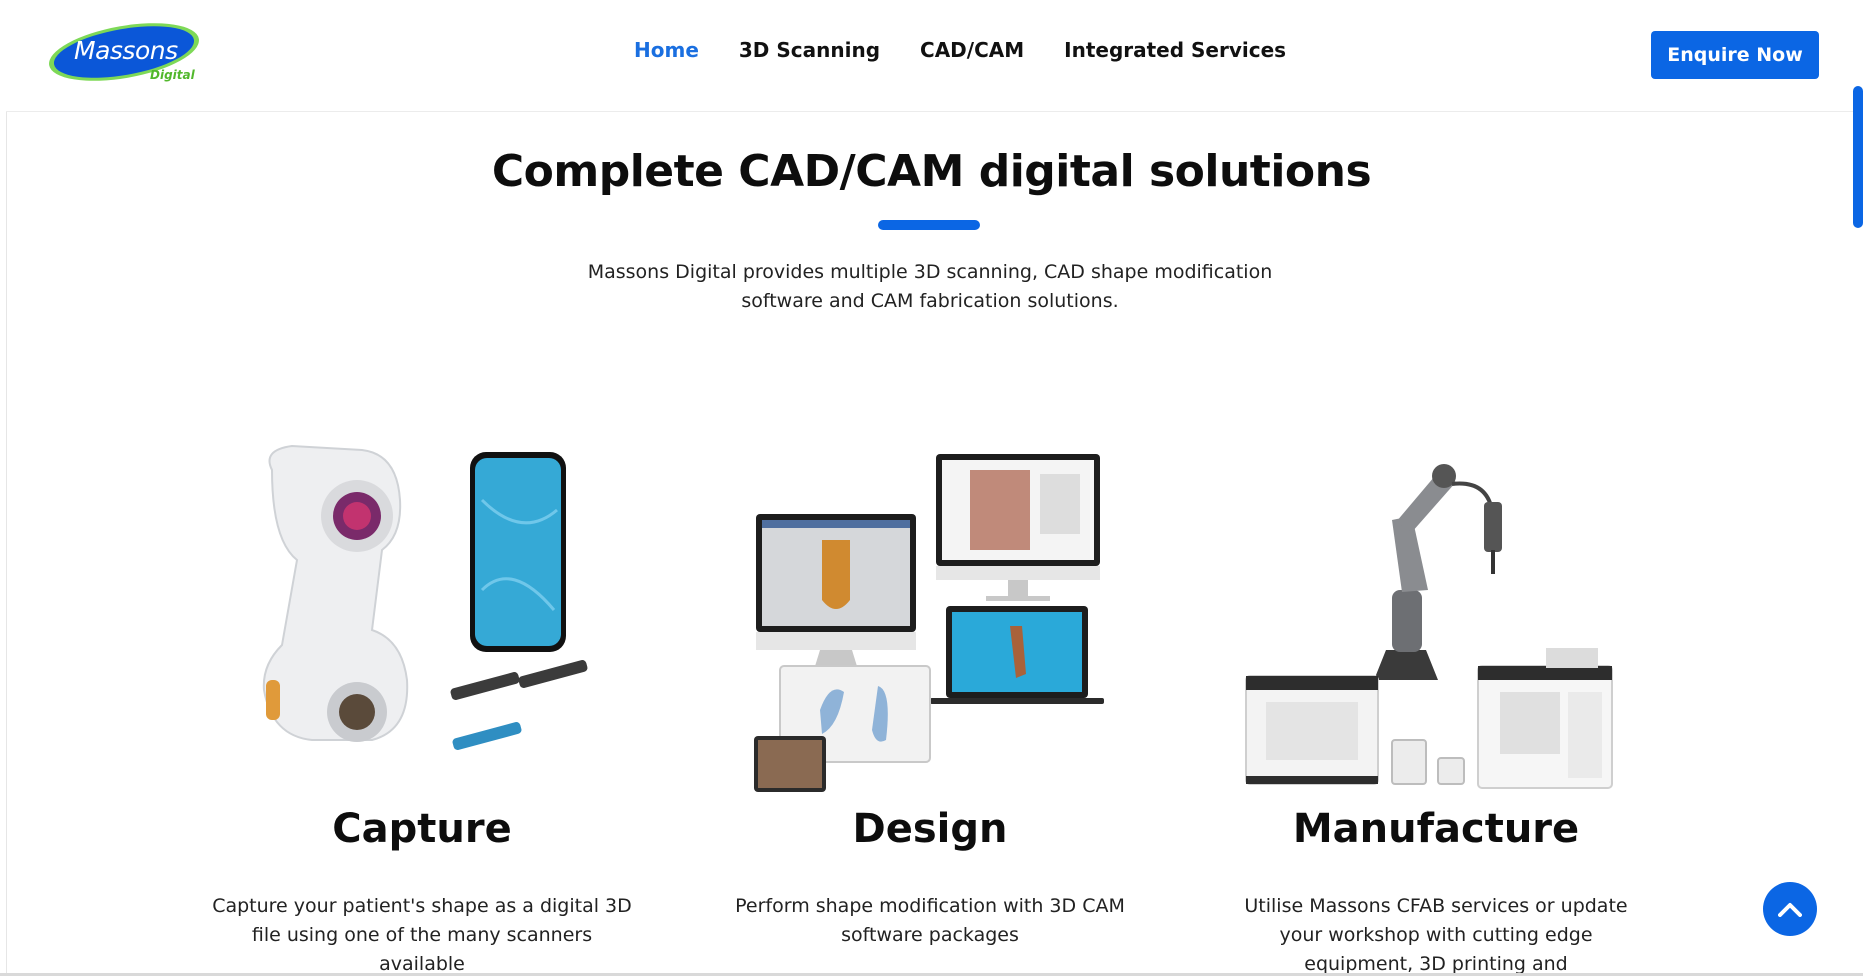 The image size is (1863, 976). Describe the element at coordinates (425, 597) in the screenshot. I see `handheld-scanner-icon` at that location.